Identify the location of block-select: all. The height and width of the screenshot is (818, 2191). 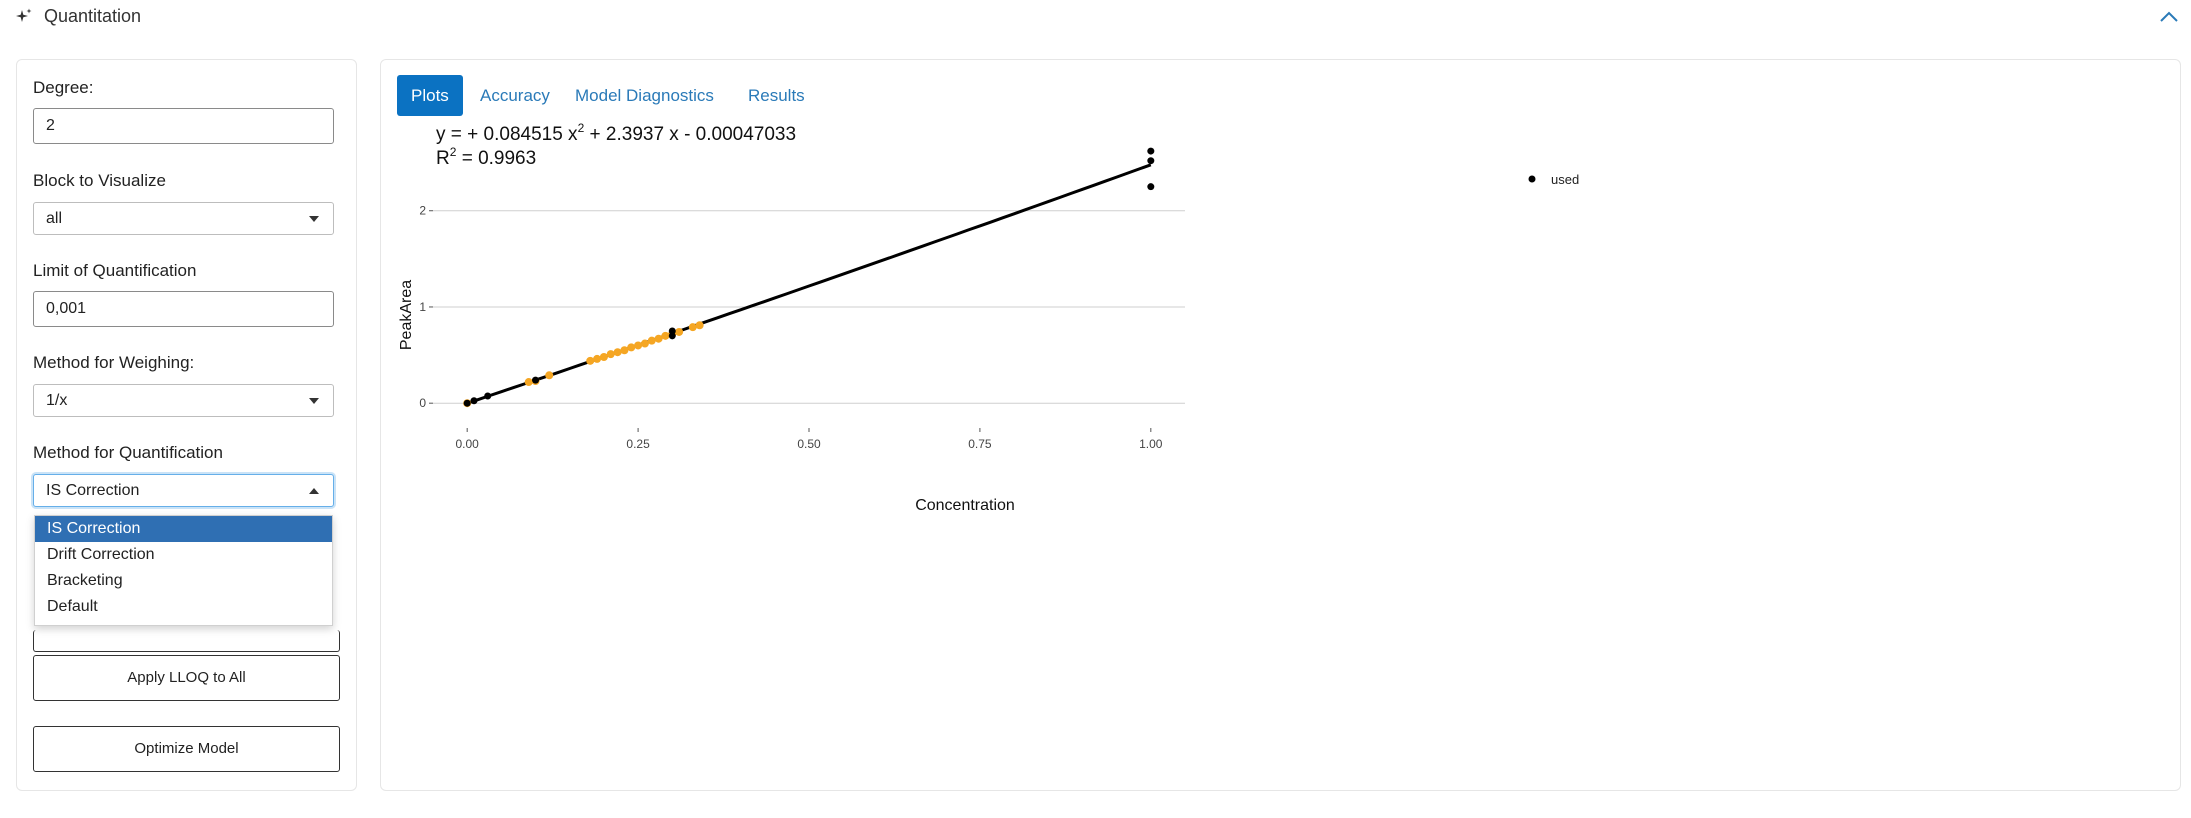
(183, 218).